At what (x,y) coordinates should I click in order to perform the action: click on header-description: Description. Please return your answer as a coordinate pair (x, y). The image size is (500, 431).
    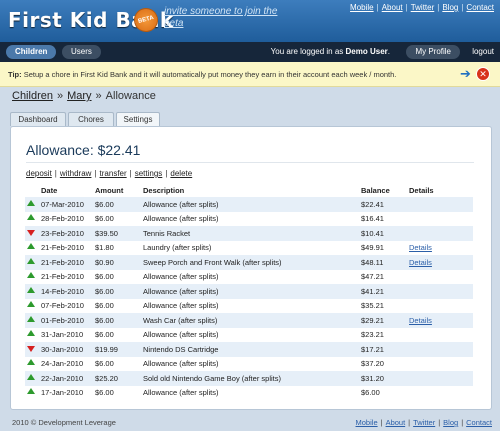
    Looking at the image, I should click on (164, 190).